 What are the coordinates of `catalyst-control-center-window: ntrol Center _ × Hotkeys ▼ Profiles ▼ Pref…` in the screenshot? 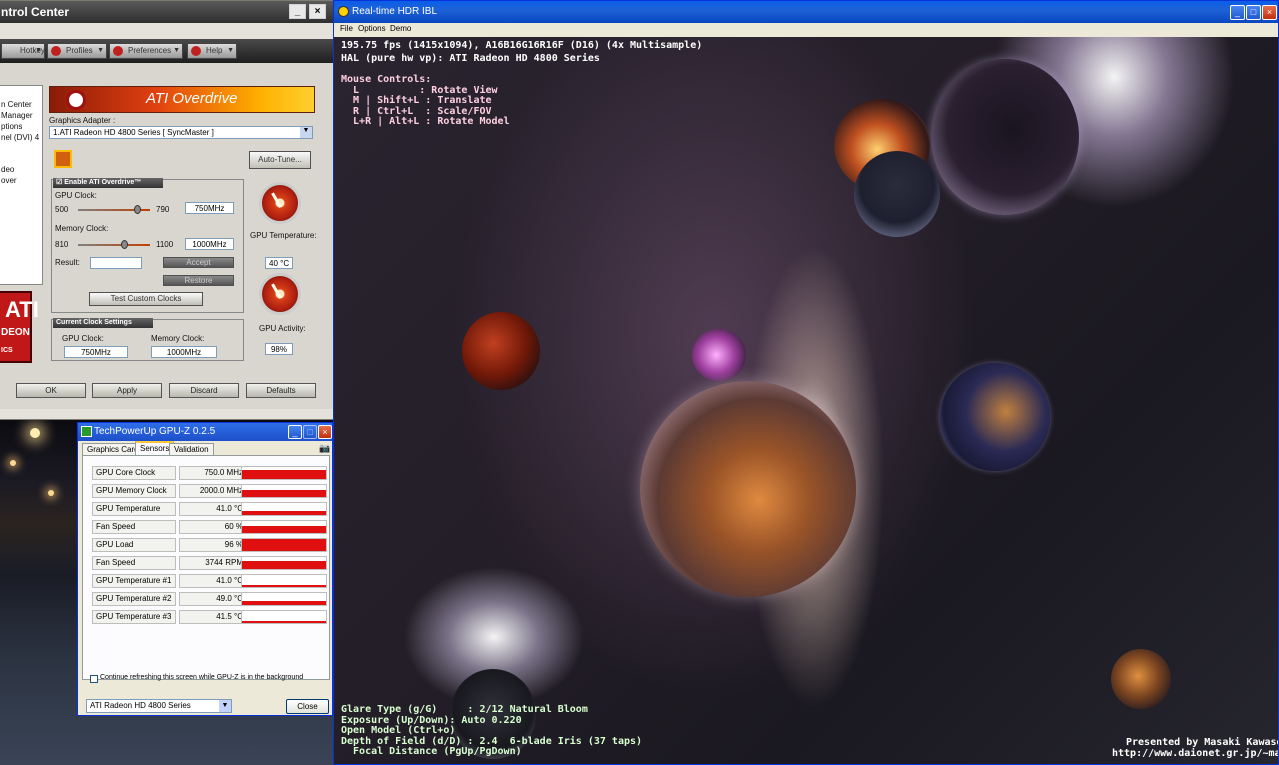 It's located at (167, 210).